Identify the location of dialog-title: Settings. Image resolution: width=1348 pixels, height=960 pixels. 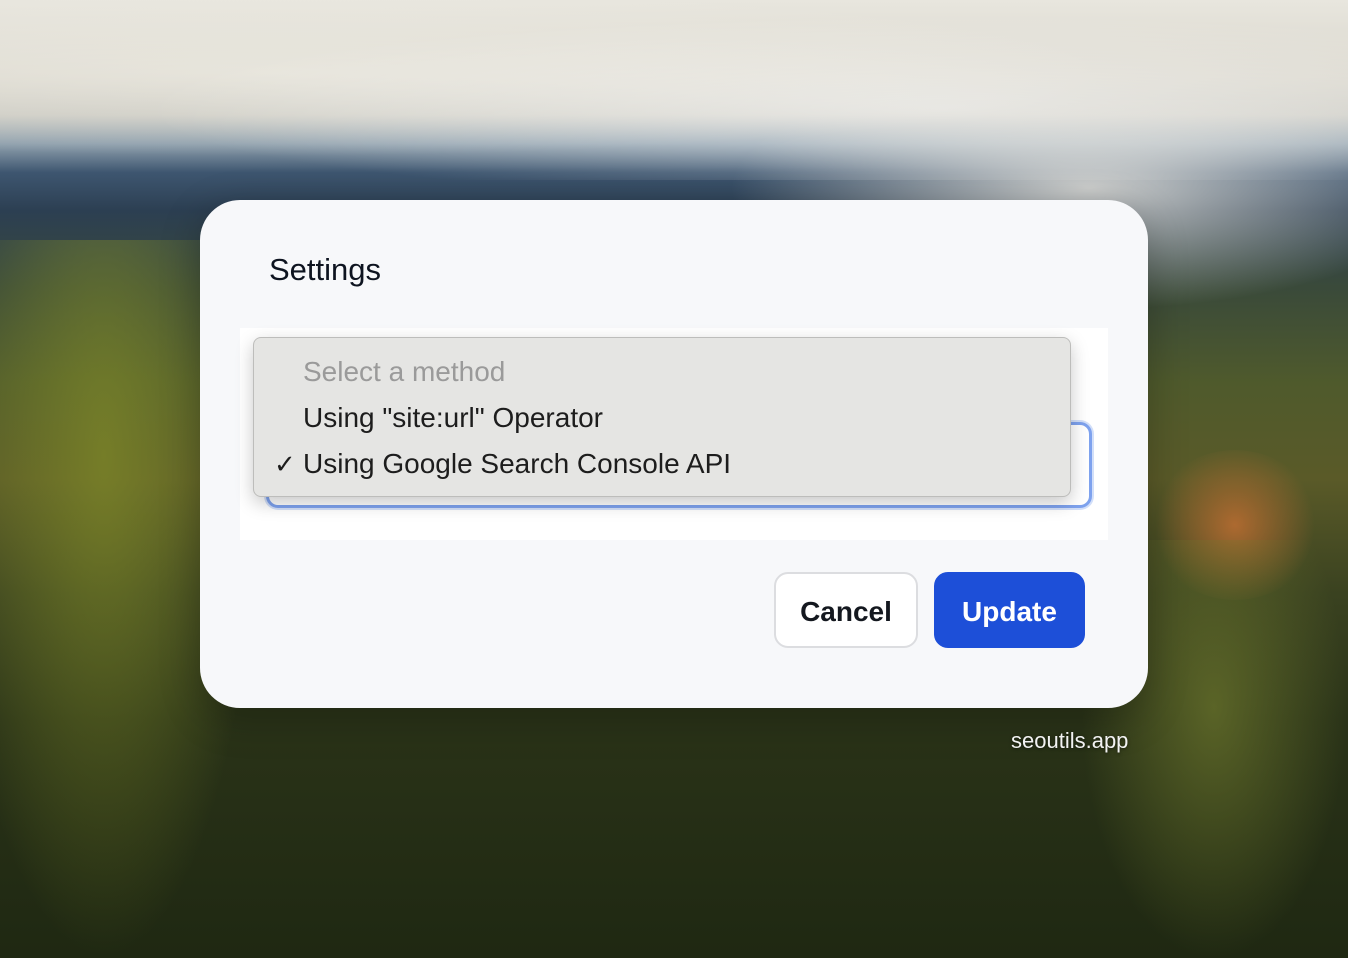
(325, 269).